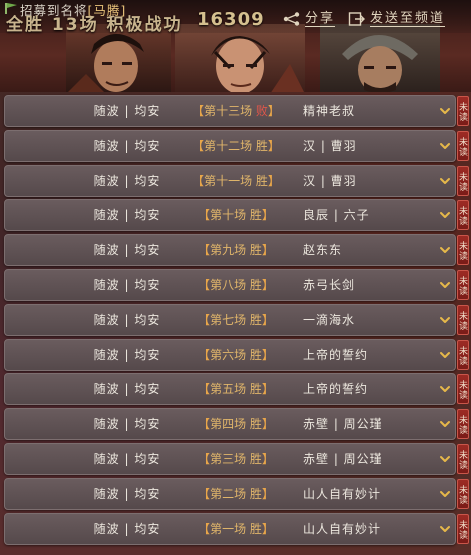 This screenshot has width=471, height=555. I want to click on match-row: 随波 | 均安 【第三场 胜】 赤壁 | 周公瑾, so click(230, 459).